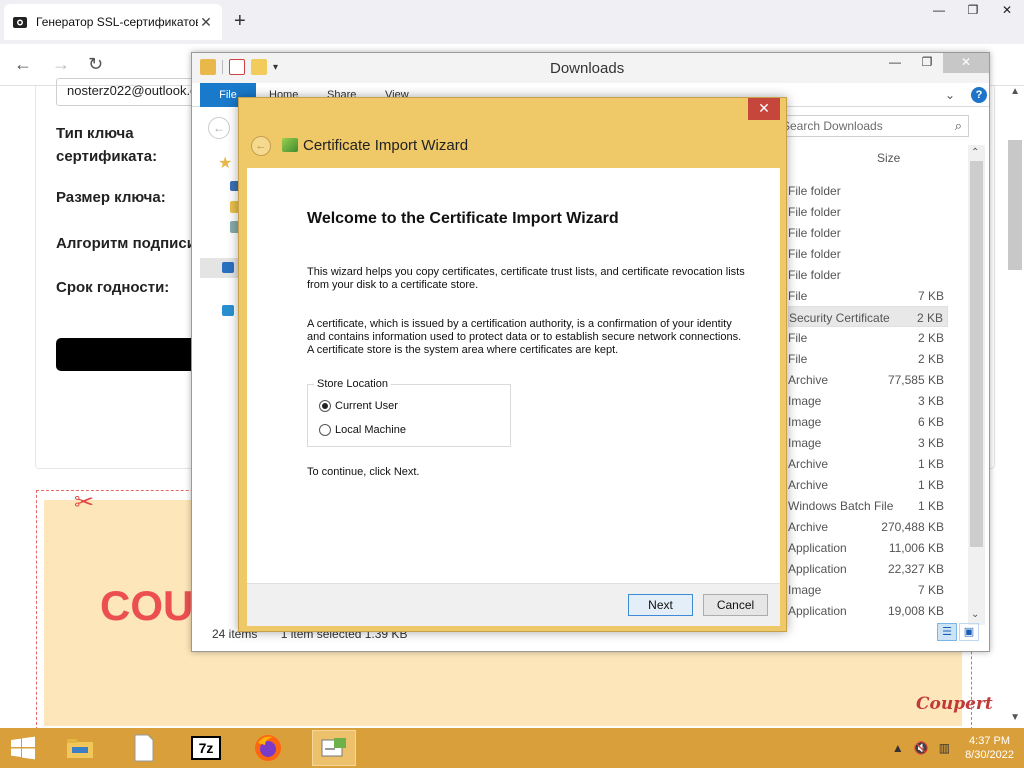 Image resolution: width=1024 pixels, height=768 pixels. I want to click on qat-dropdown-icon: ▾, so click(275, 67).